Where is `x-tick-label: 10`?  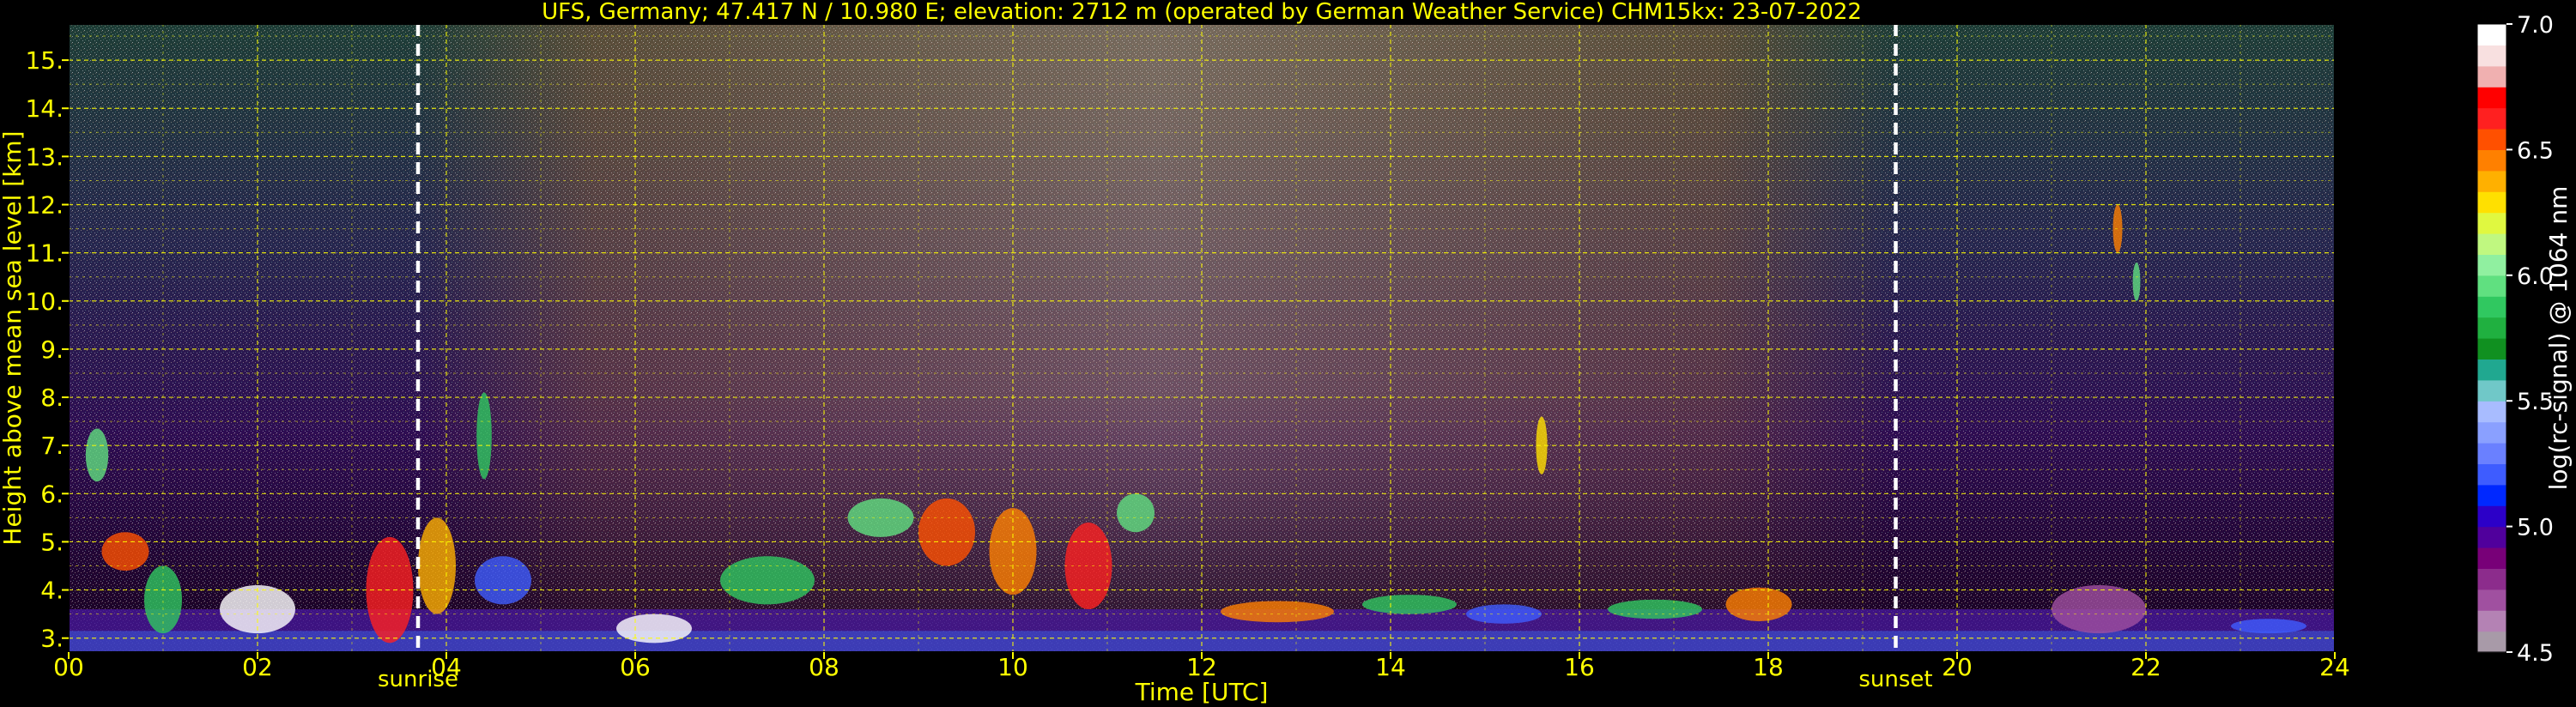
x-tick-label: 10 is located at coordinates (1012, 667).